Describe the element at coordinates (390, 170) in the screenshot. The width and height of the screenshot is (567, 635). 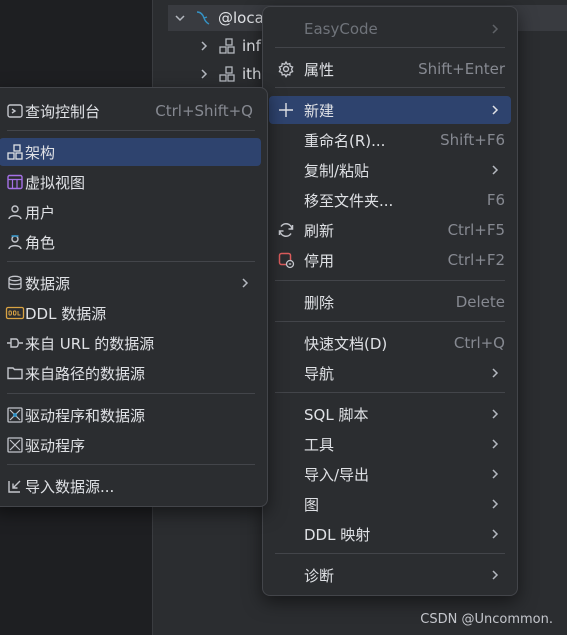
I see `menu-item-copy-paste: 复制/粘贴` at that location.